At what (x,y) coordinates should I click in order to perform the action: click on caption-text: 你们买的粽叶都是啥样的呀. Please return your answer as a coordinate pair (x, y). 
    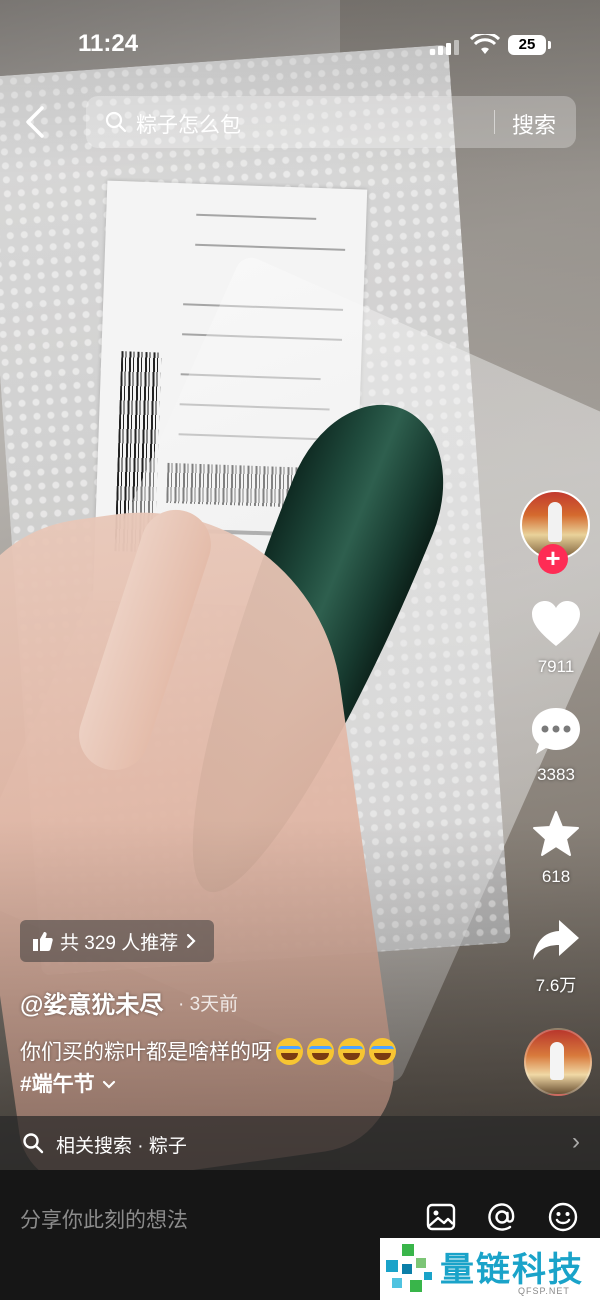
    Looking at the image, I should click on (146, 1052).